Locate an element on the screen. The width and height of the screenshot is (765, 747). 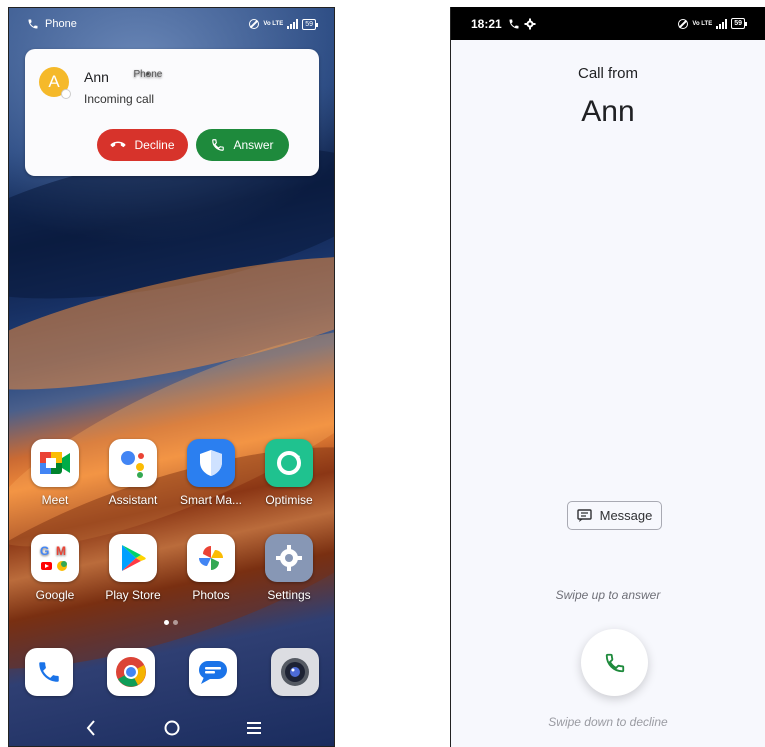
decline-label: Decline is located at coordinates (154, 145).